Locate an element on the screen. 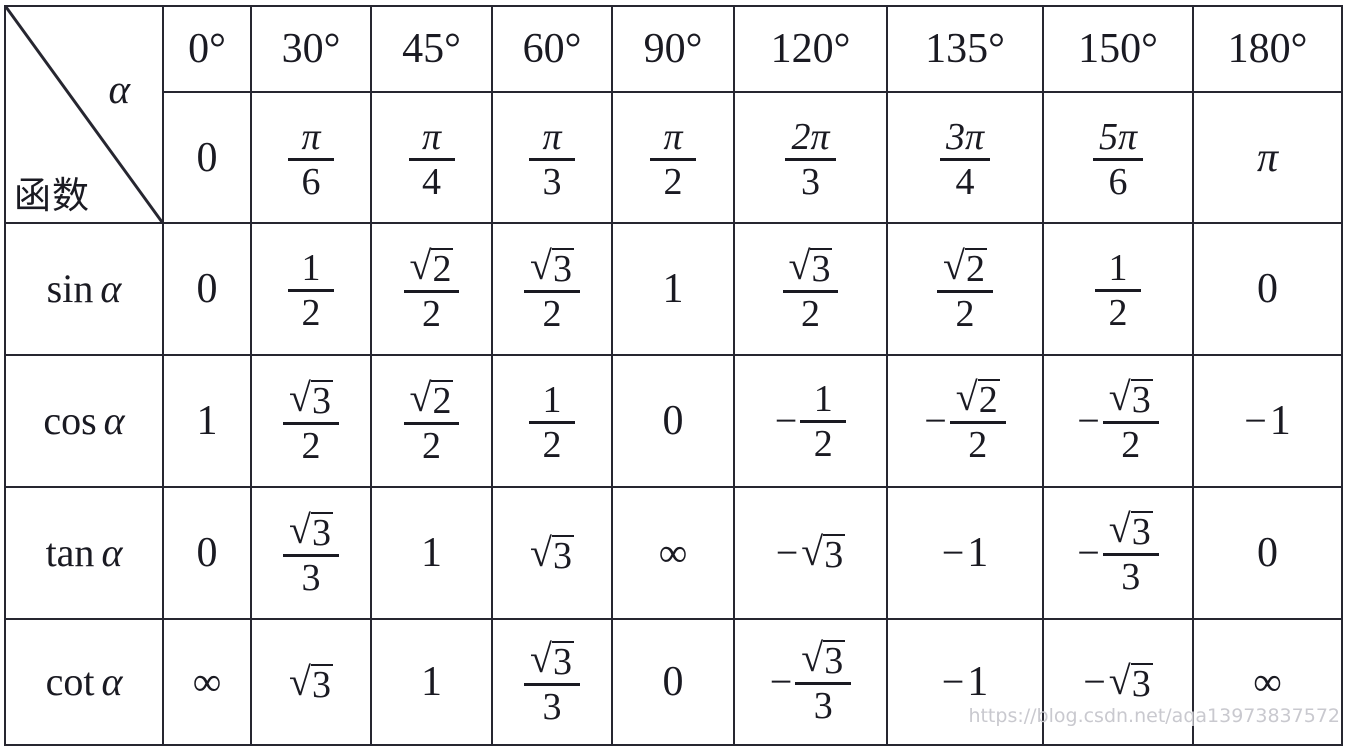 The image size is (1346, 746). cell-value: √ 3 3 is located at coordinates (552, 683).